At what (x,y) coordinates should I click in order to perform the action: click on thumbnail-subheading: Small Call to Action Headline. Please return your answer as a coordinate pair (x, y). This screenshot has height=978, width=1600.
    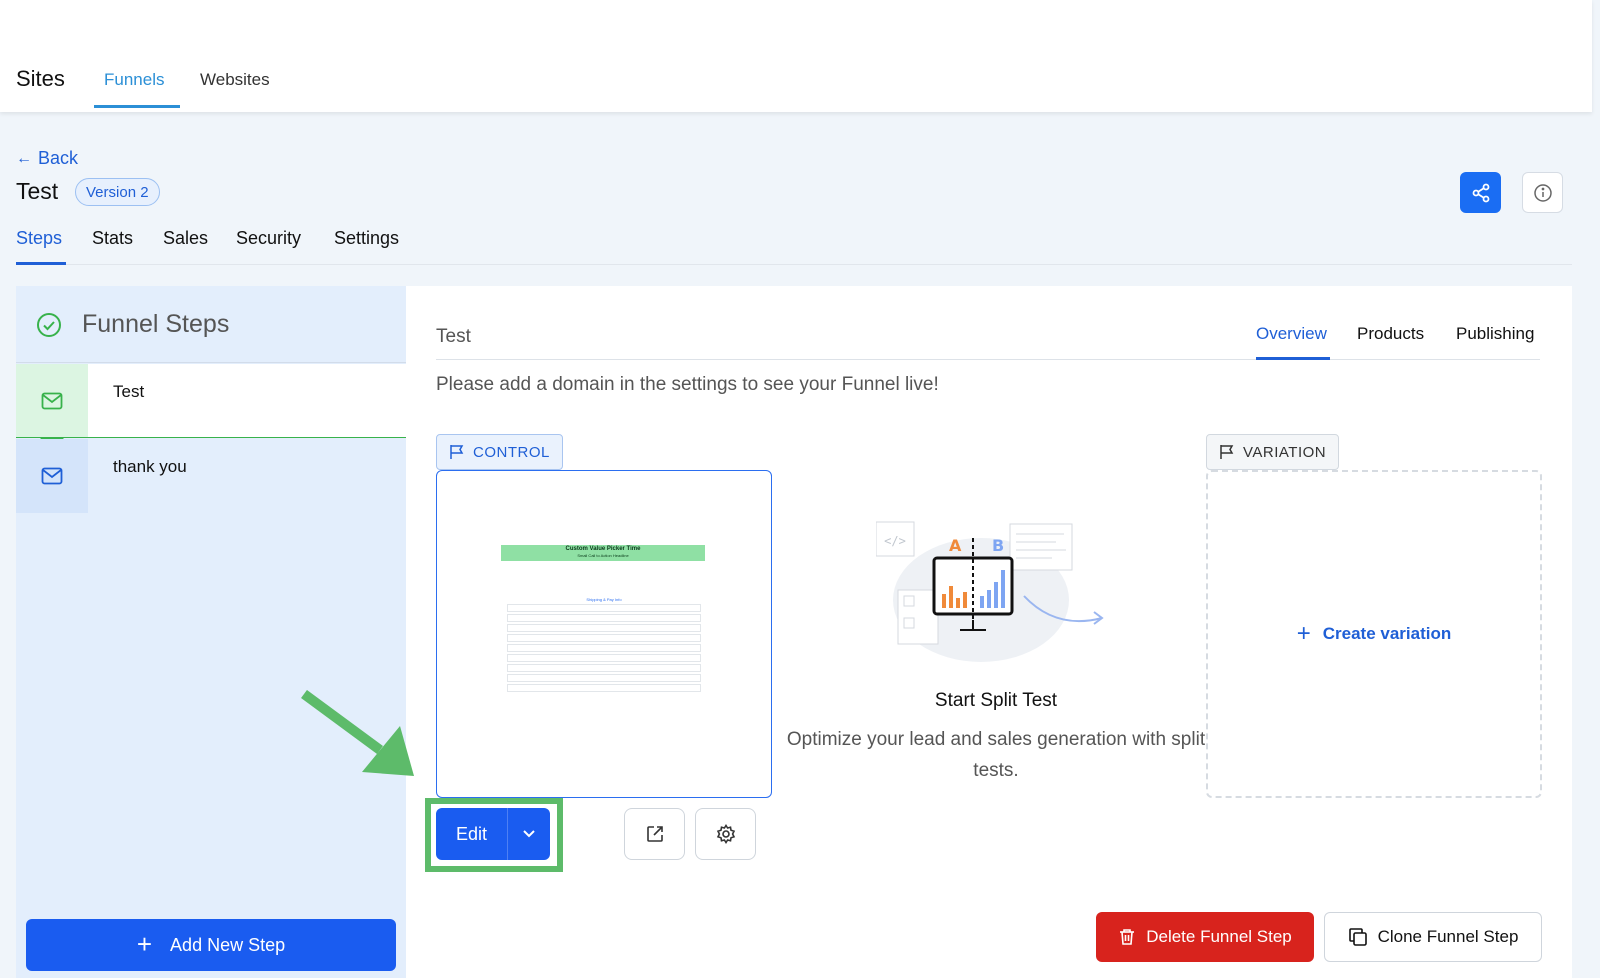
    Looking at the image, I should click on (603, 555).